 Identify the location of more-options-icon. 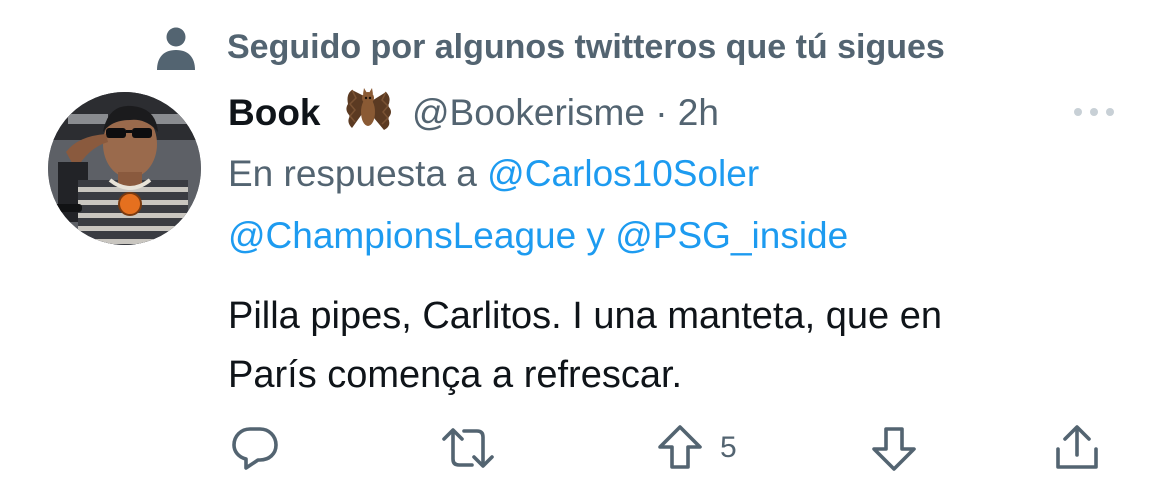
(1094, 112).